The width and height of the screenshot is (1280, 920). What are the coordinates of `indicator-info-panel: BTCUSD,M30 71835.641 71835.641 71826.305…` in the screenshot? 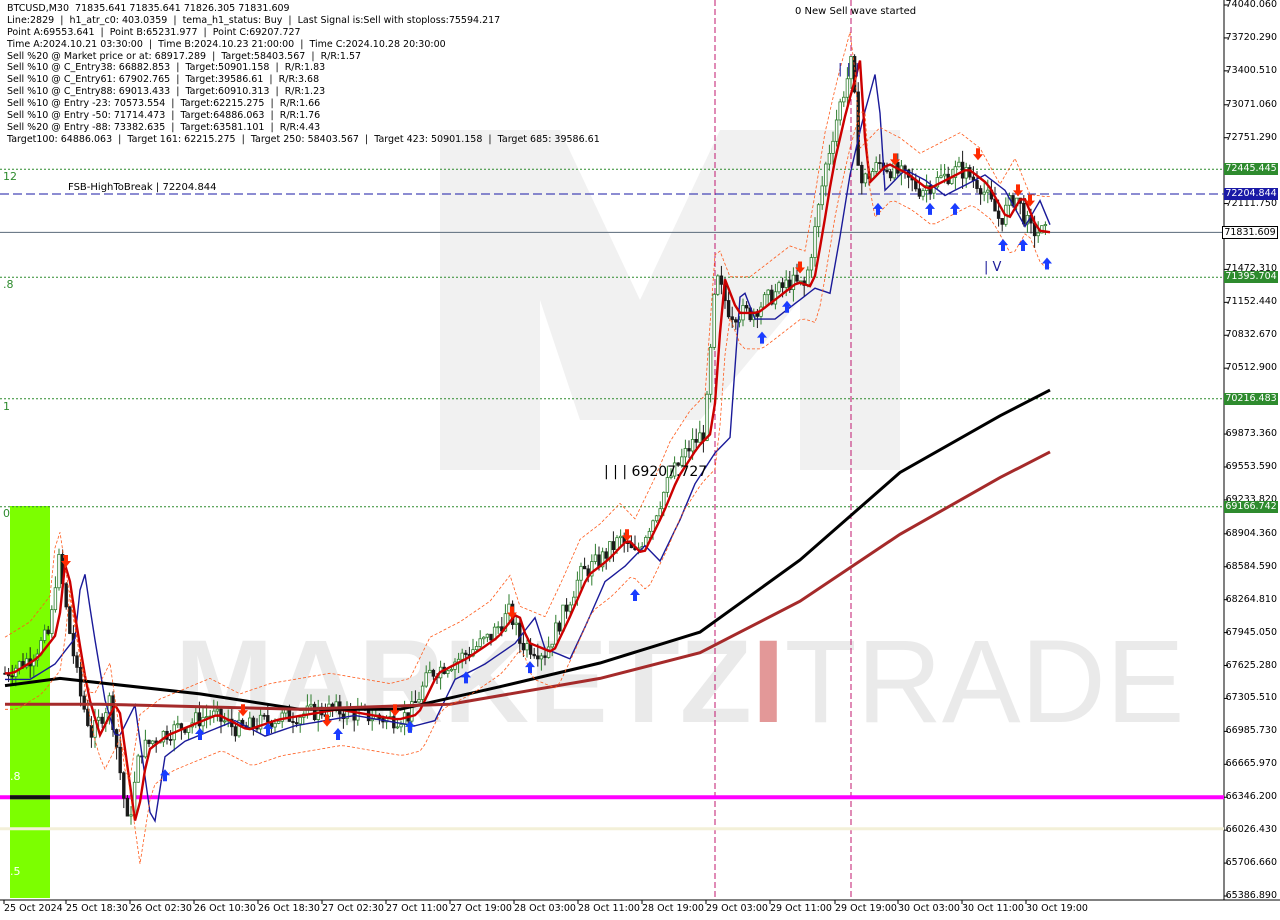 It's located at (303, 74).